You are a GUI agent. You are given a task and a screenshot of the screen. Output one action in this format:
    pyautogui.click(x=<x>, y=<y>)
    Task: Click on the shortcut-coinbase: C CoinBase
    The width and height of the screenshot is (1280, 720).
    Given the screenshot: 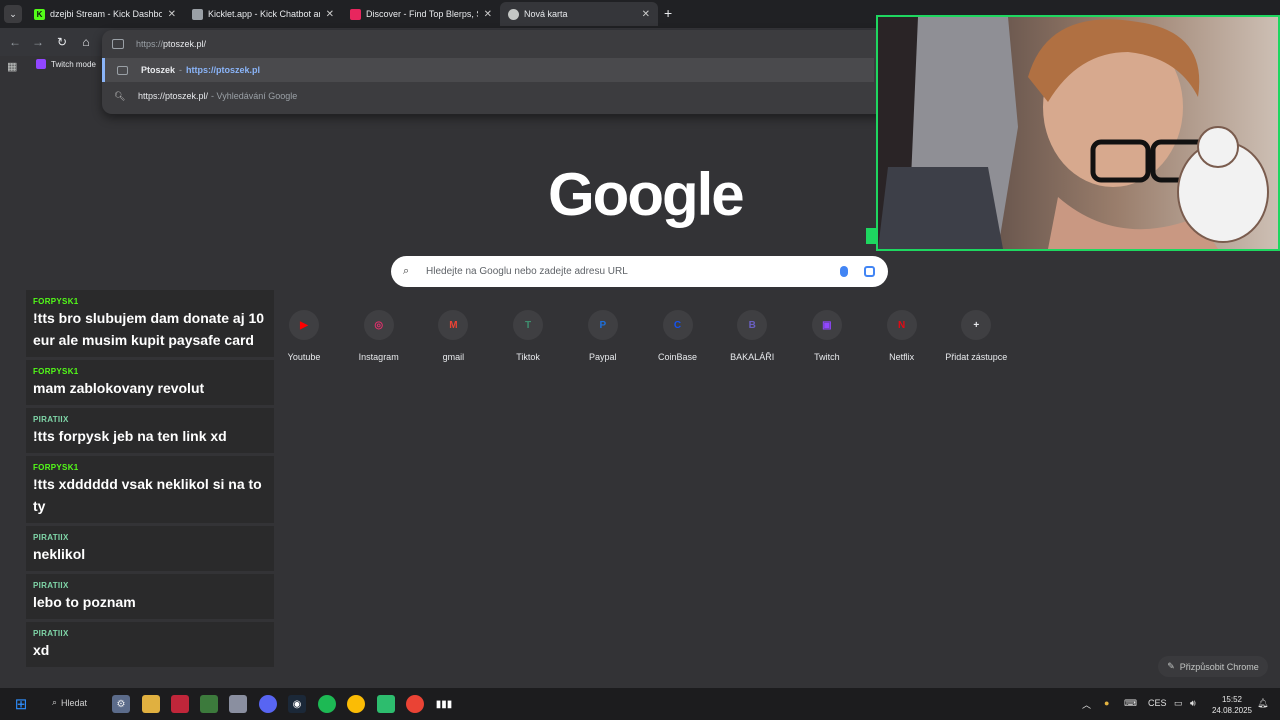 What is the action you would take?
    pyautogui.click(x=678, y=336)
    